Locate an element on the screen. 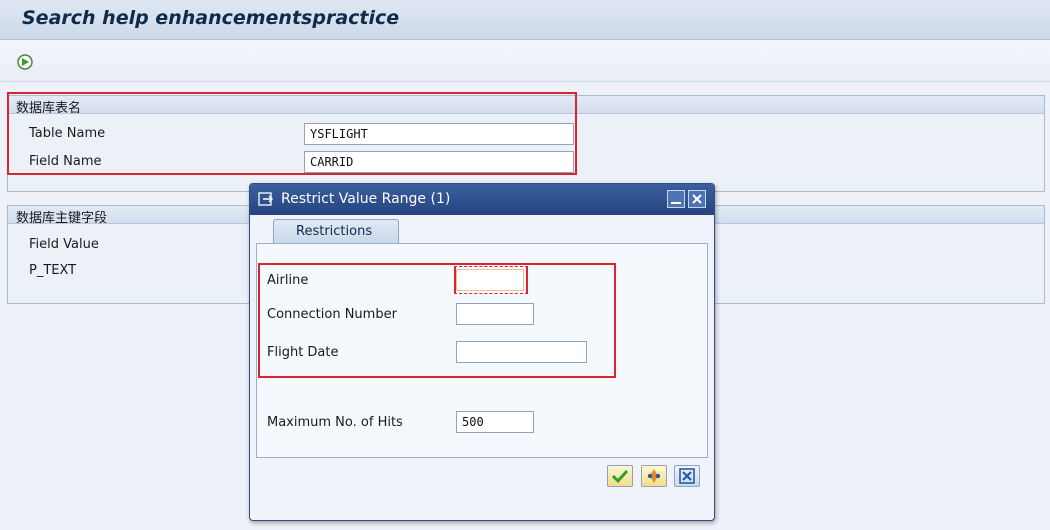 This screenshot has height=530, width=1050. execute-icon is located at coordinates (25, 62).